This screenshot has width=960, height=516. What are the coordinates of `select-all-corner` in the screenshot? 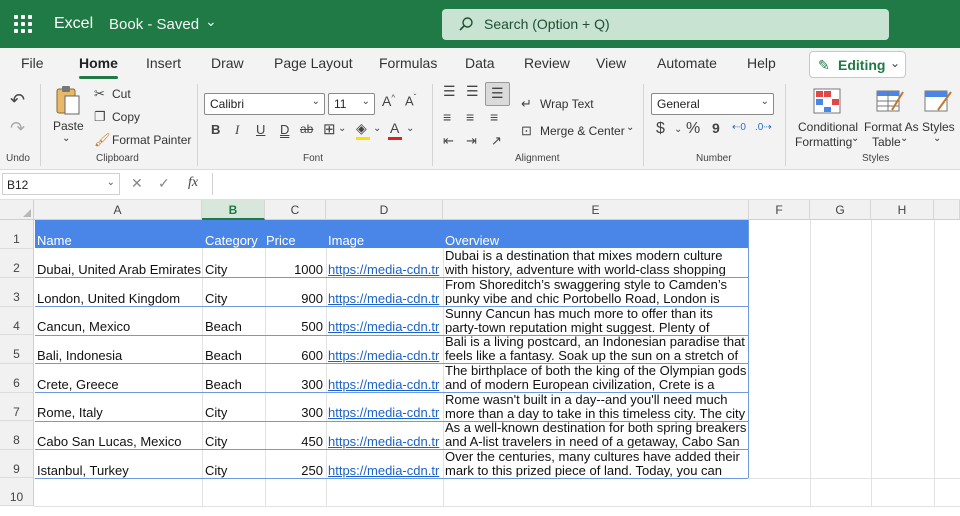 It's located at (17, 210).